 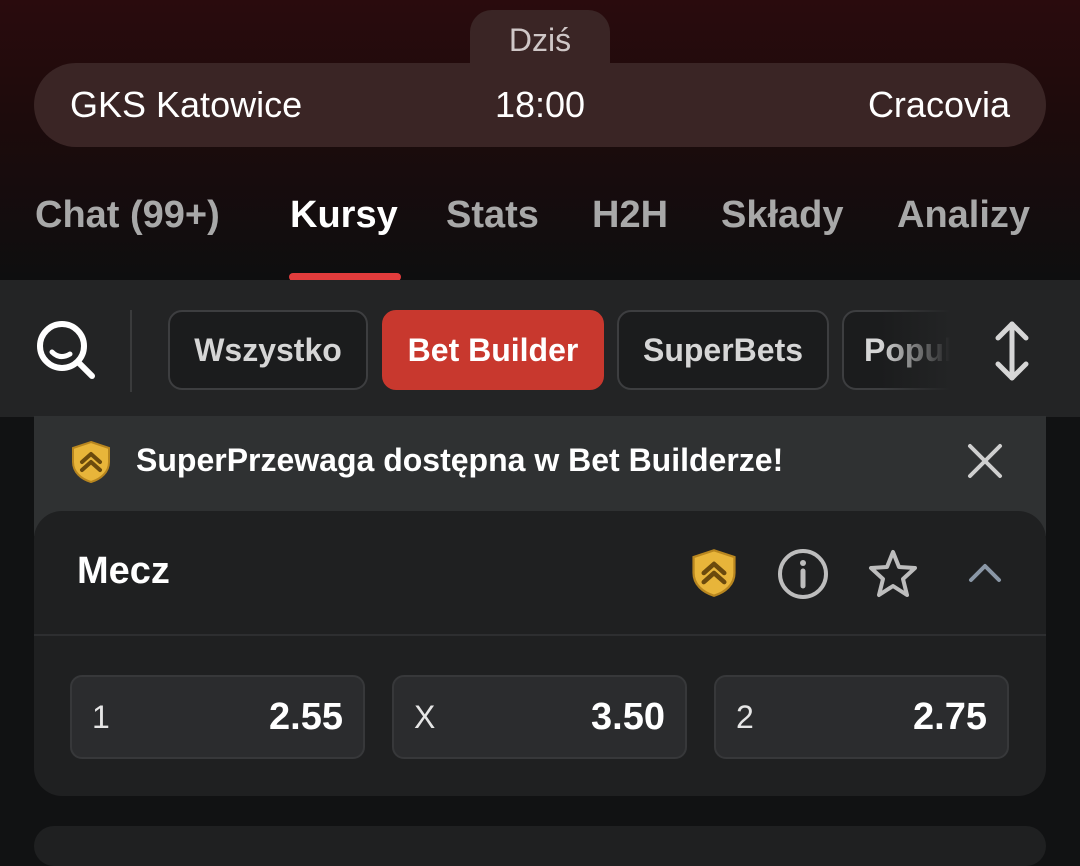 What do you see at coordinates (628, 716) in the screenshot?
I see `odds-value: 3.50` at bounding box center [628, 716].